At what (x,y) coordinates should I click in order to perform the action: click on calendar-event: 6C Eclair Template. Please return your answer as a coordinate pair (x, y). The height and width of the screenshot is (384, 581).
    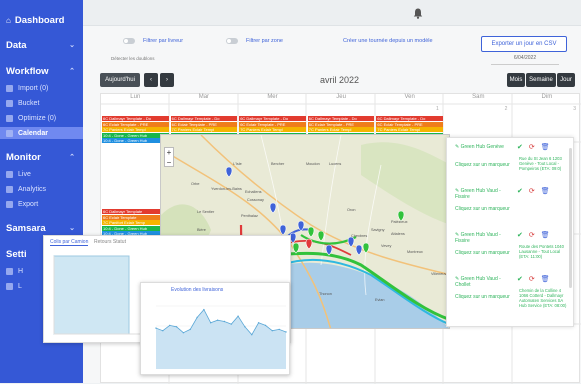
    Looking at the image, I should click on (135, 217).